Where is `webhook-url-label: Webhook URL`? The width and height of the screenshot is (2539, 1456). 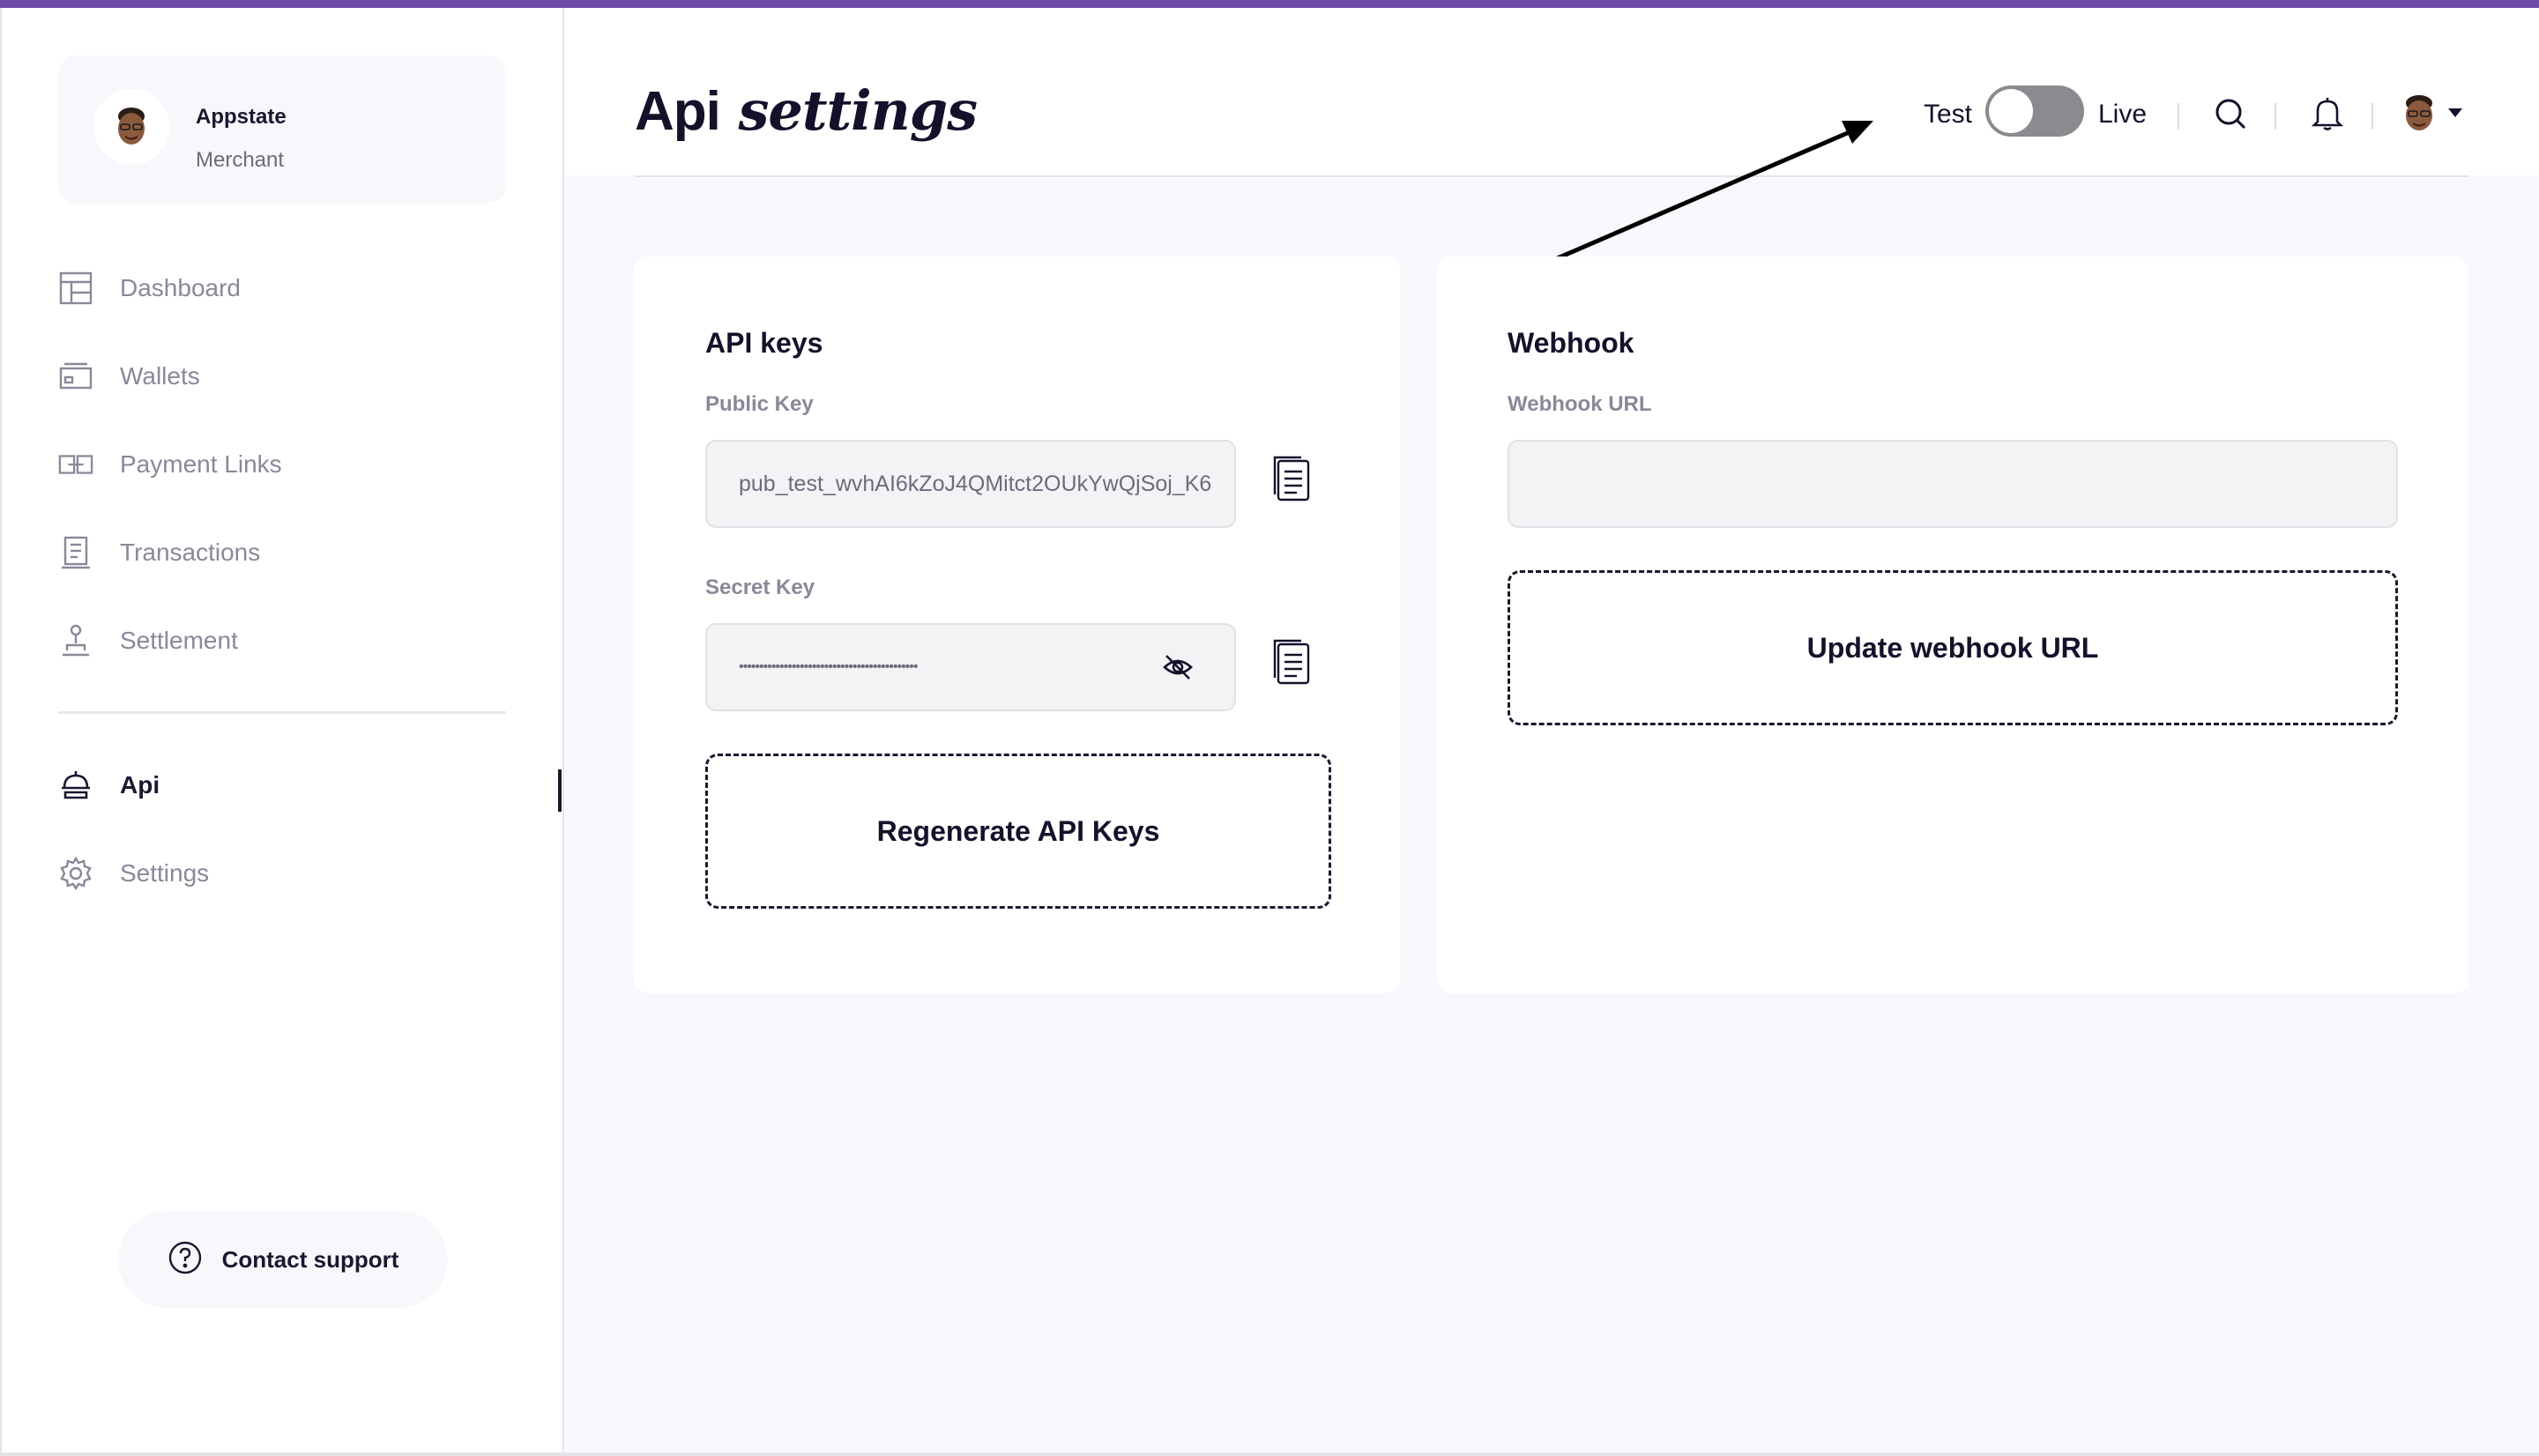 webhook-url-label: Webhook URL is located at coordinates (1580, 404).